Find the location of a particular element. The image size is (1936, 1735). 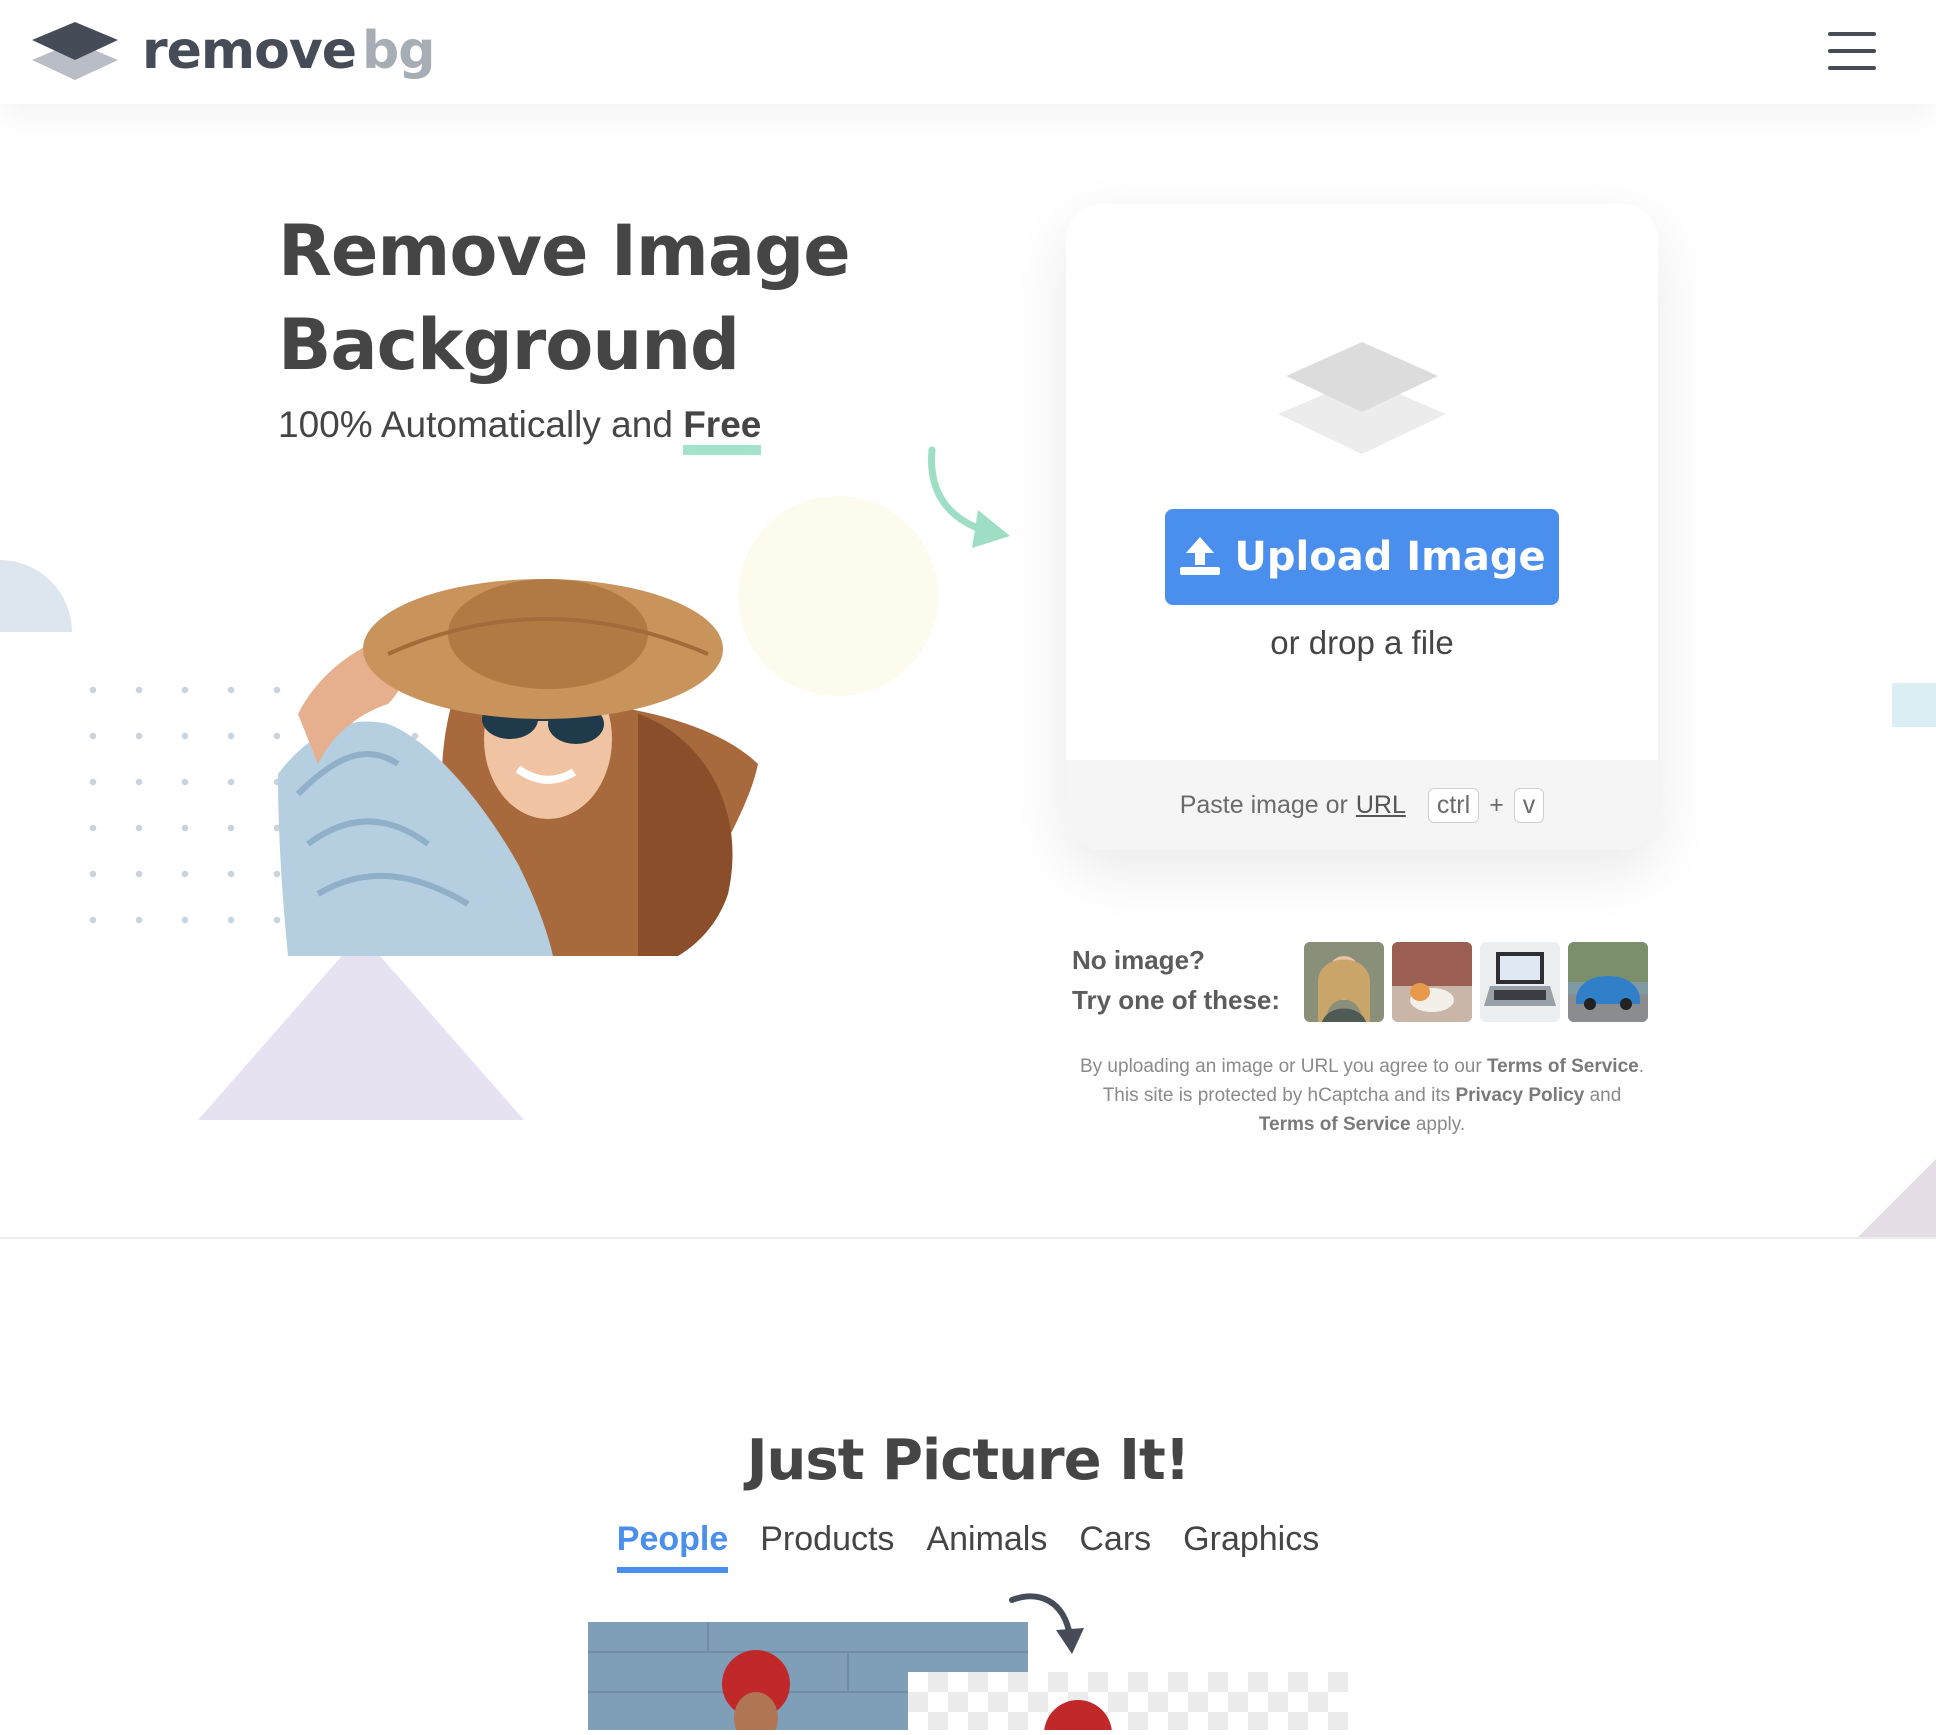

tab-products: Products is located at coordinates (827, 1546).